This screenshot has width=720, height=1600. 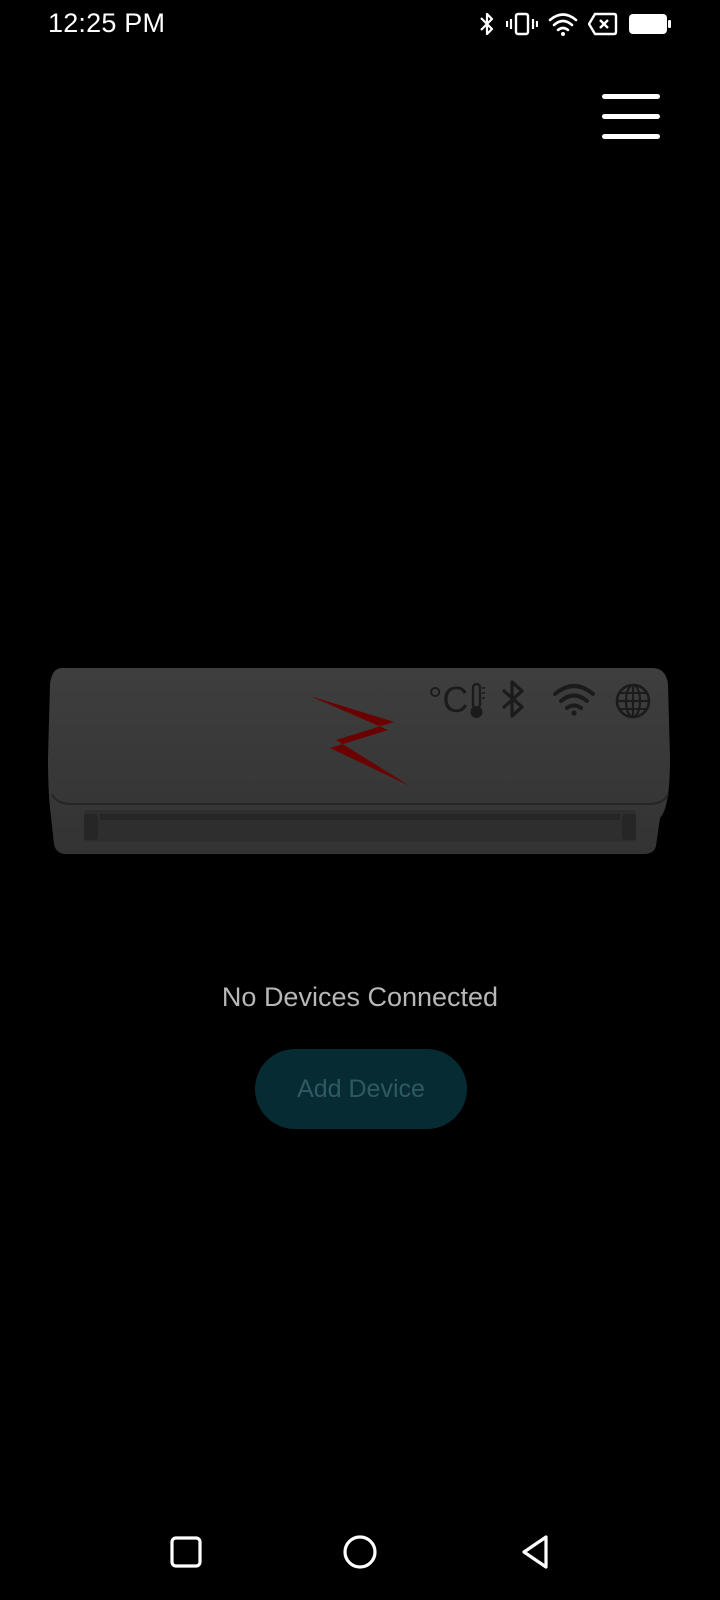 I want to click on indicator-temperature: °C, so click(x=457, y=703).